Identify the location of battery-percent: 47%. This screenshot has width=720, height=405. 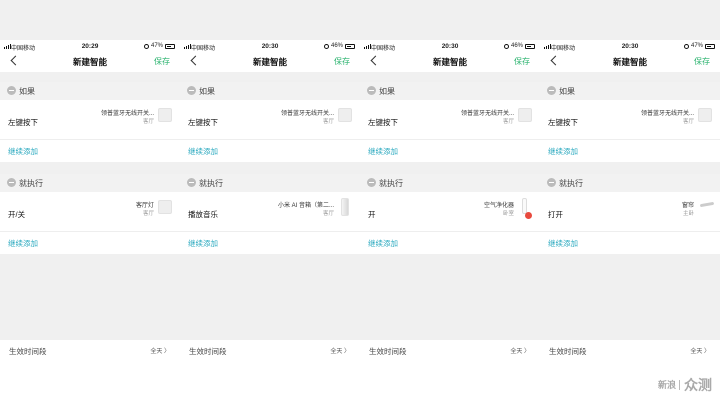
(696, 46).